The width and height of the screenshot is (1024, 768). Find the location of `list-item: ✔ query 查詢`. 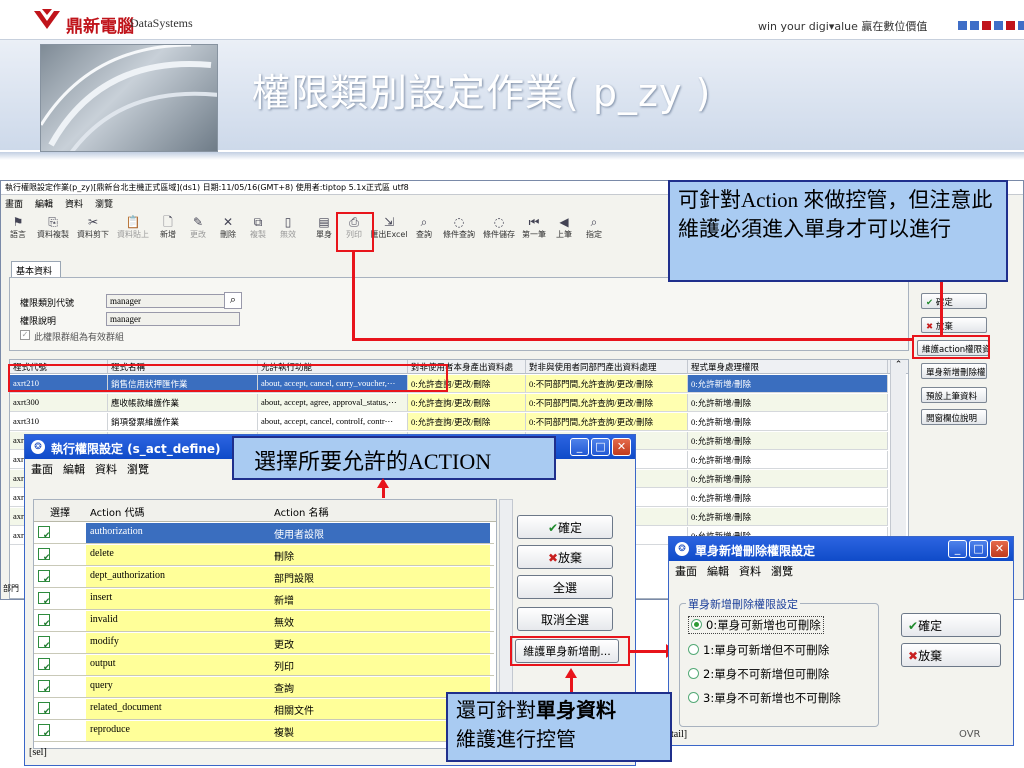

list-item: ✔ query 查詢 is located at coordinates (264, 687).